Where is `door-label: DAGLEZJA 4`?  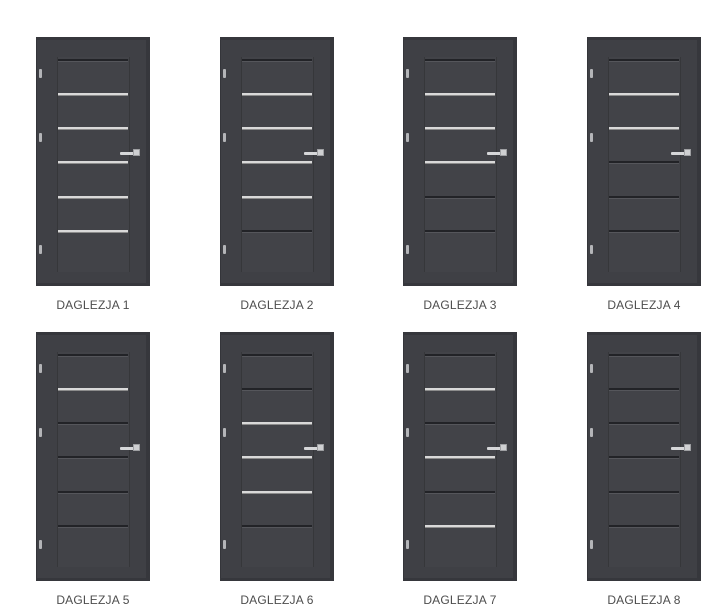 door-label: DAGLEZJA 4 is located at coordinates (644, 305).